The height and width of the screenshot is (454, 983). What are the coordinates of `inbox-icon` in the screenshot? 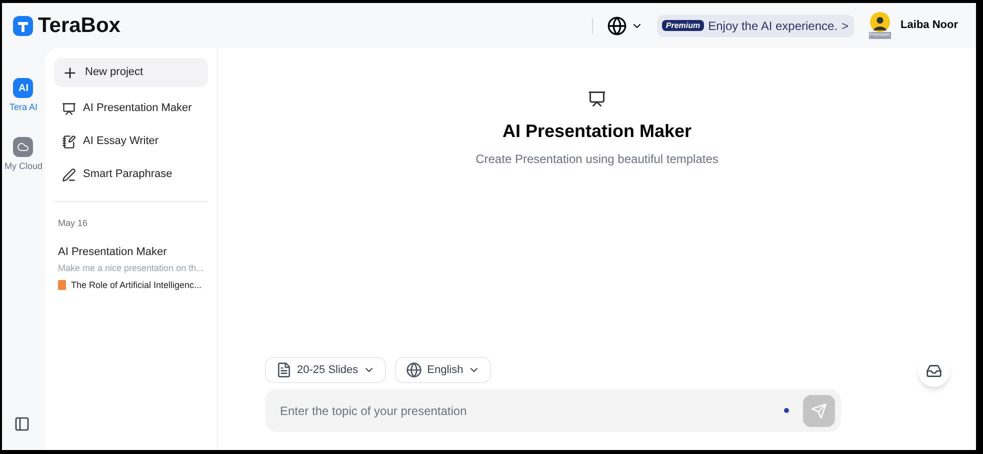 It's located at (934, 371).